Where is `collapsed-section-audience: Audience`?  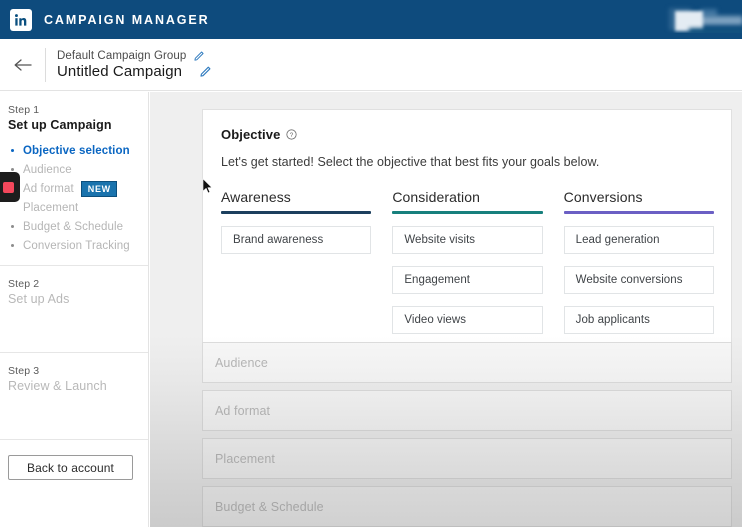 collapsed-section-audience: Audience is located at coordinates (467, 362).